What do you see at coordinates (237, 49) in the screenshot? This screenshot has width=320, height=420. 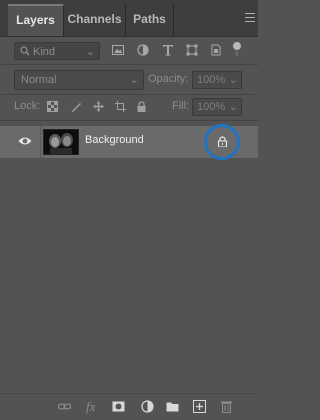 I see `filter-toggle-icon` at bounding box center [237, 49].